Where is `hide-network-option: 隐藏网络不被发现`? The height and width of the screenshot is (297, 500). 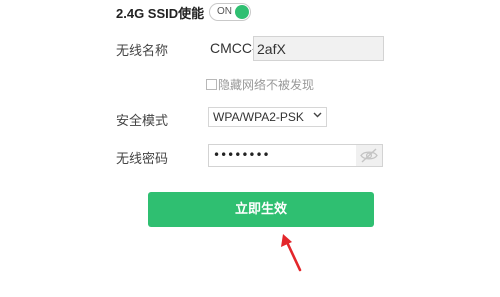
hide-network-option: 隐藏网络不被发现 is located at coordinates (260, 84).